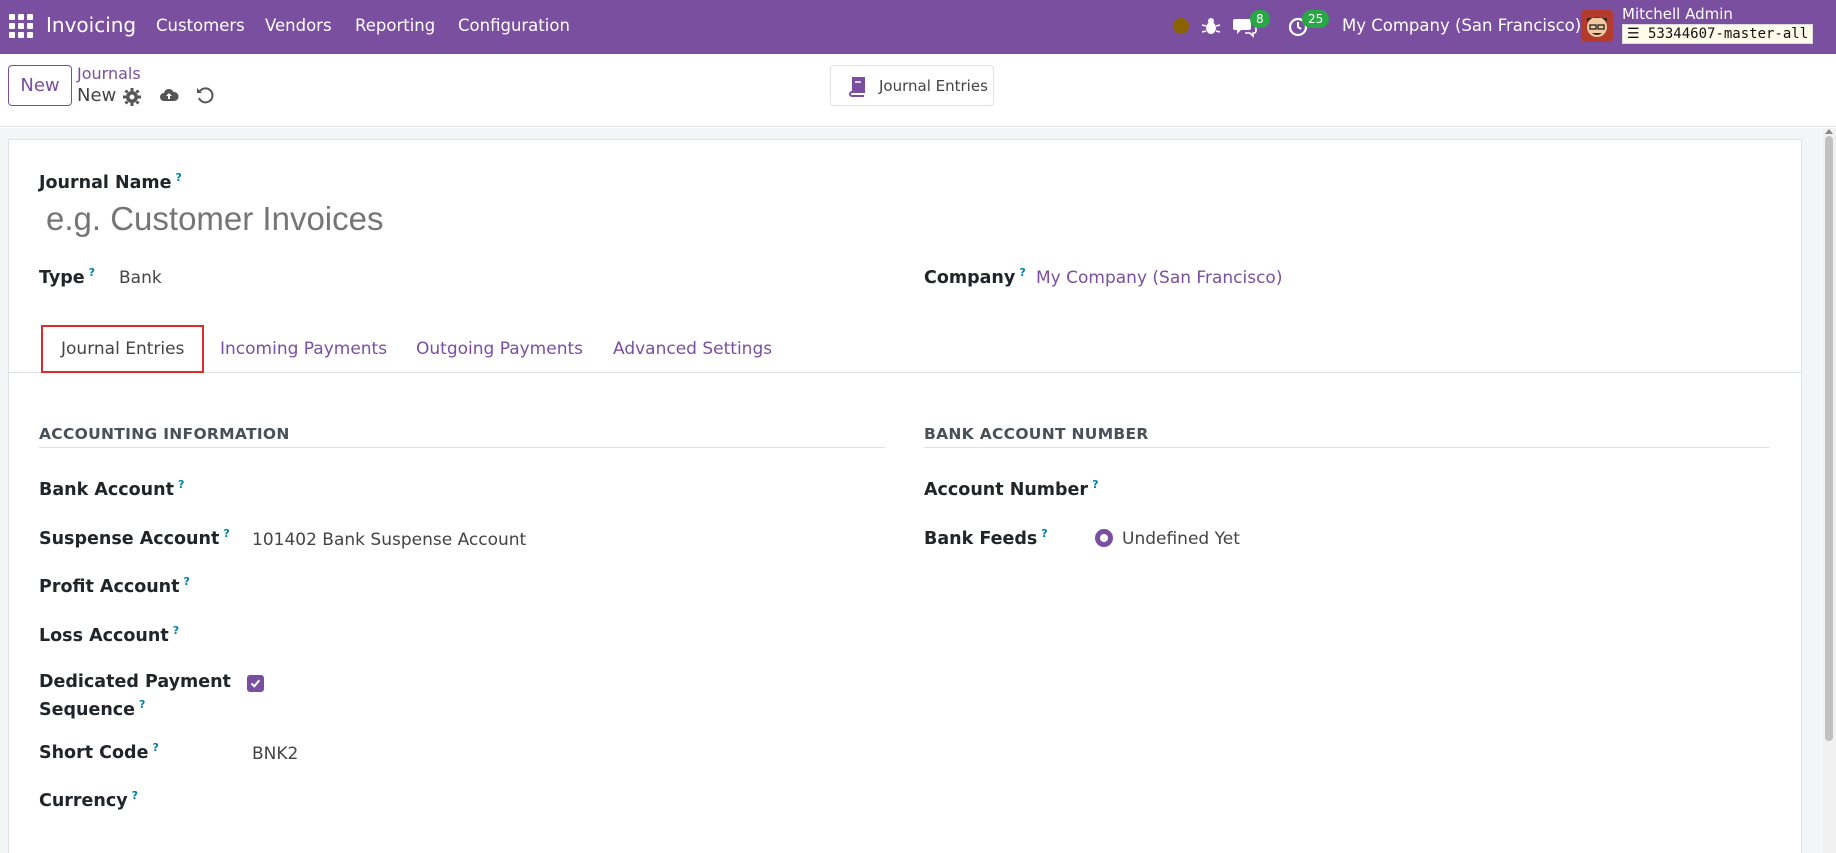 This screenshot has width=1836, height=853. I want to click on checkmark-icon, so click(255, 683).